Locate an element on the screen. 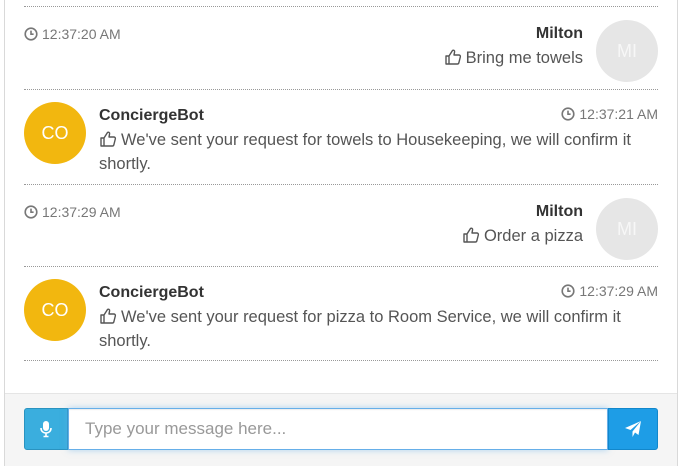 The width and height of the screenshot is (680, 466). message-text: Bring me towels is located at coordinates (513, 58).